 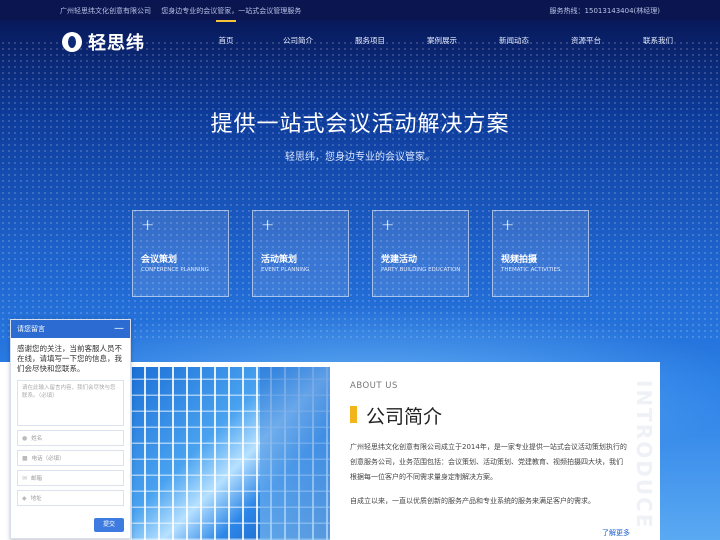 I want to click on email-placeholder: 邮箱, so click(x=37, y=479).